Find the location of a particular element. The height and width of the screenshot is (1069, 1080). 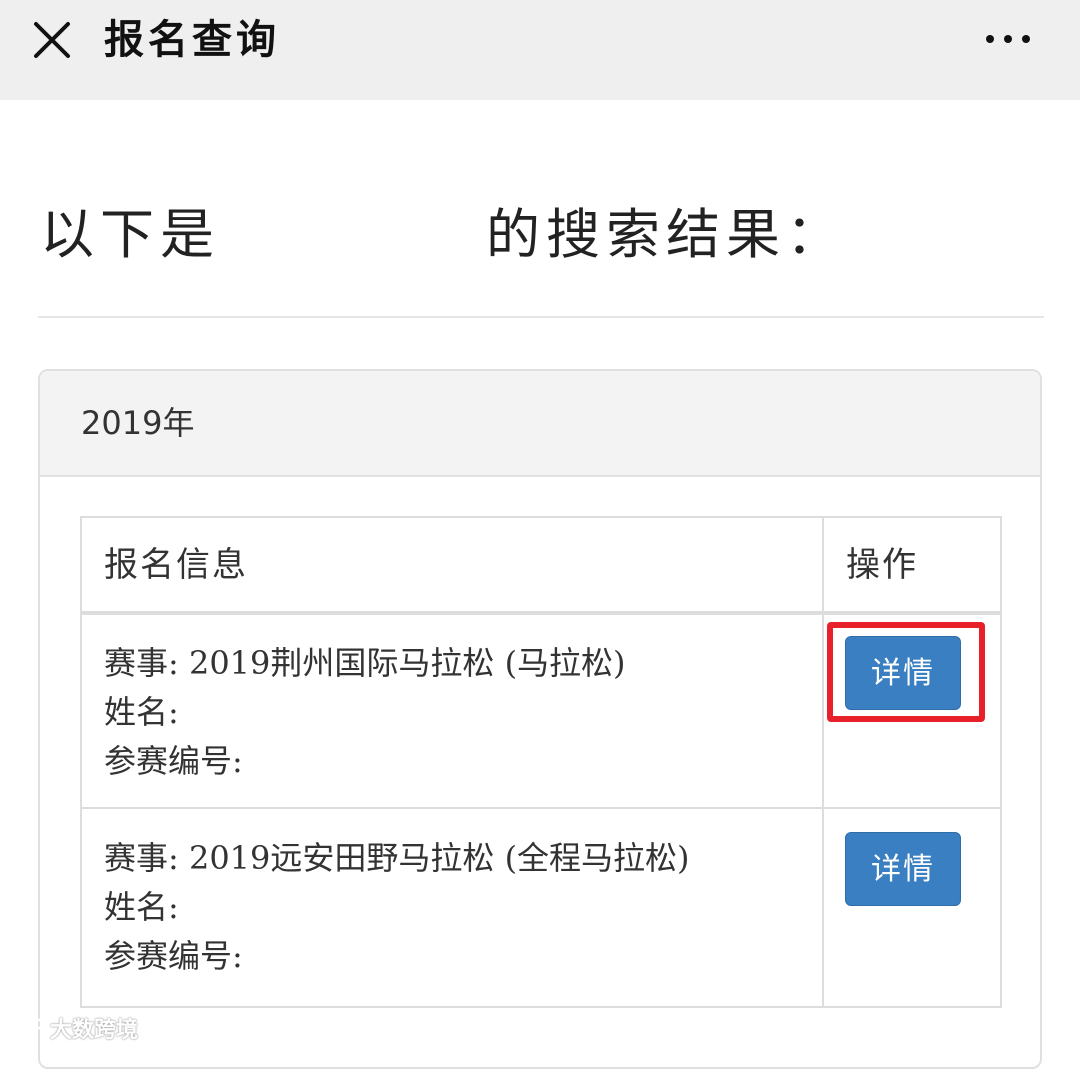

header-action: 操作 is located at coordinates (882, 565).